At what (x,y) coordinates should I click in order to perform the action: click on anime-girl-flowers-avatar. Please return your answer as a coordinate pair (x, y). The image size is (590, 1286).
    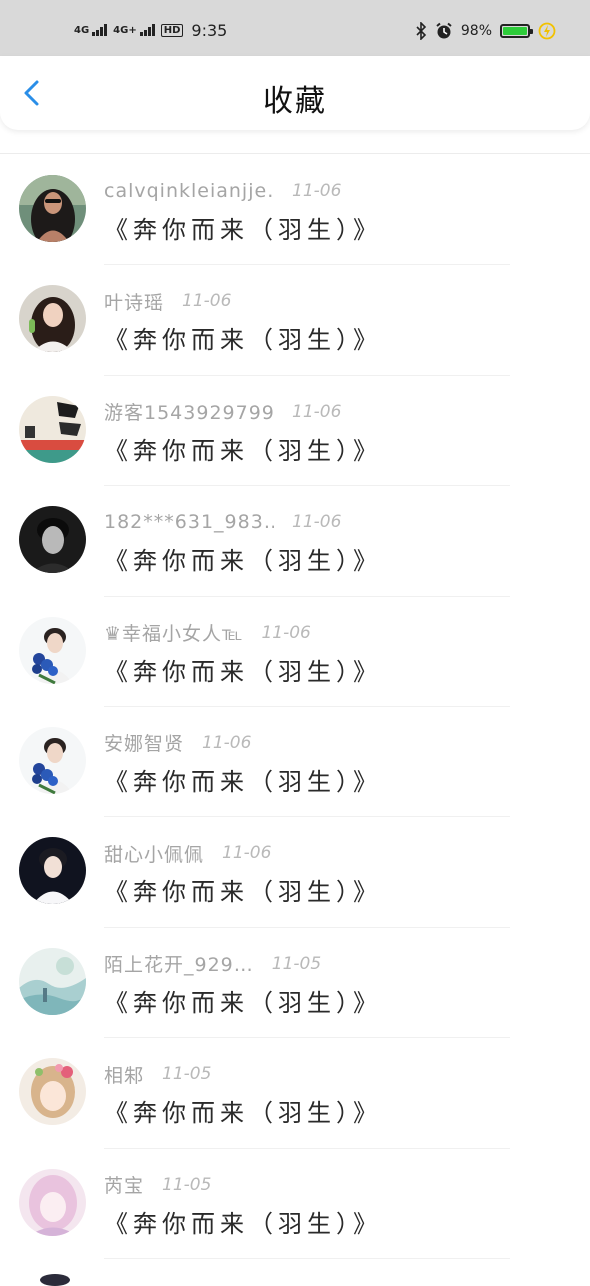
    Looking at the image, I should click on (52, 1092).